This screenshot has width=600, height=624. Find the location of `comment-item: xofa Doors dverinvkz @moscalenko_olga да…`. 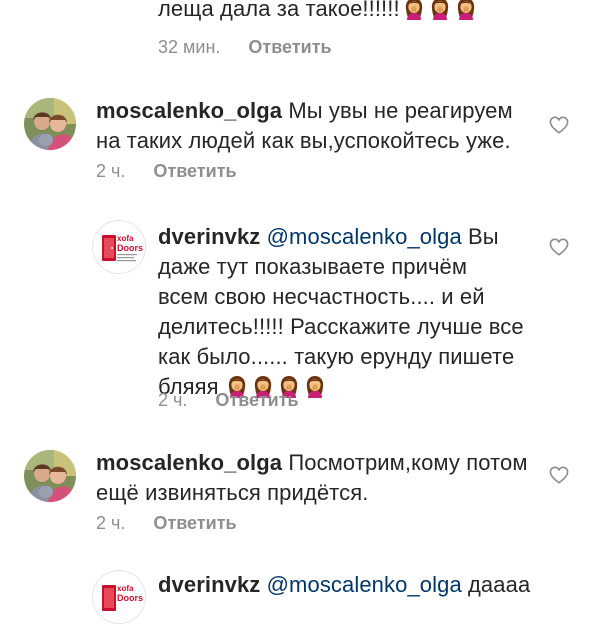

comment-item: xofa Doors dverinvkz @moscalenko_olga да… is located at coordinates (300, 595).